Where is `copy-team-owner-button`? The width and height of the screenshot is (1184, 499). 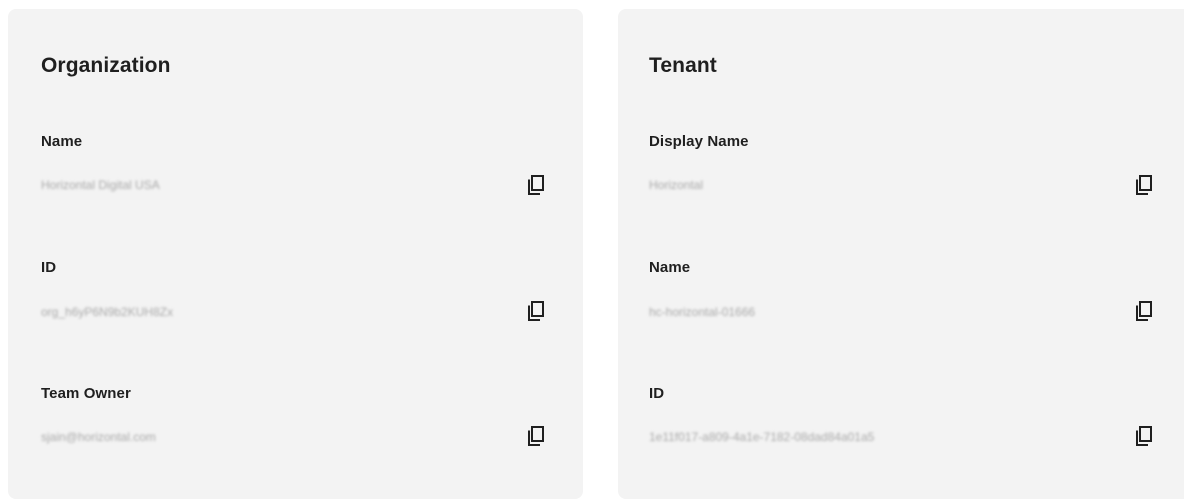 copy-team-owner-button is located at coordinates (536, 436).